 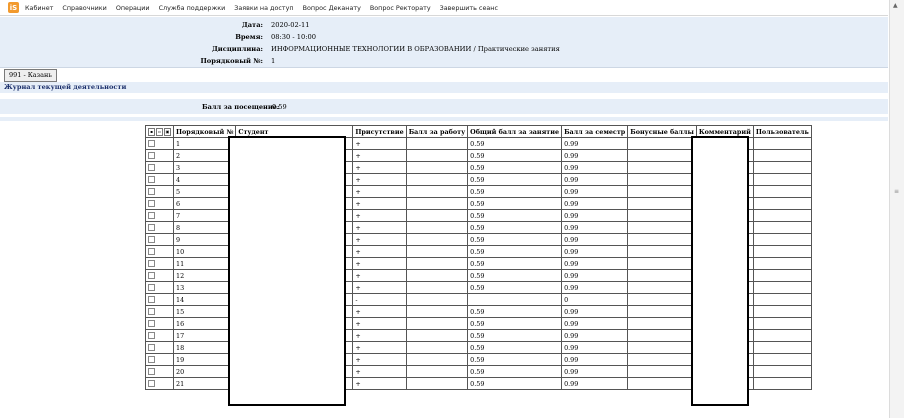 I want to click on scroll-up-arrow-icon: ▲, so click(x=895, y=5).